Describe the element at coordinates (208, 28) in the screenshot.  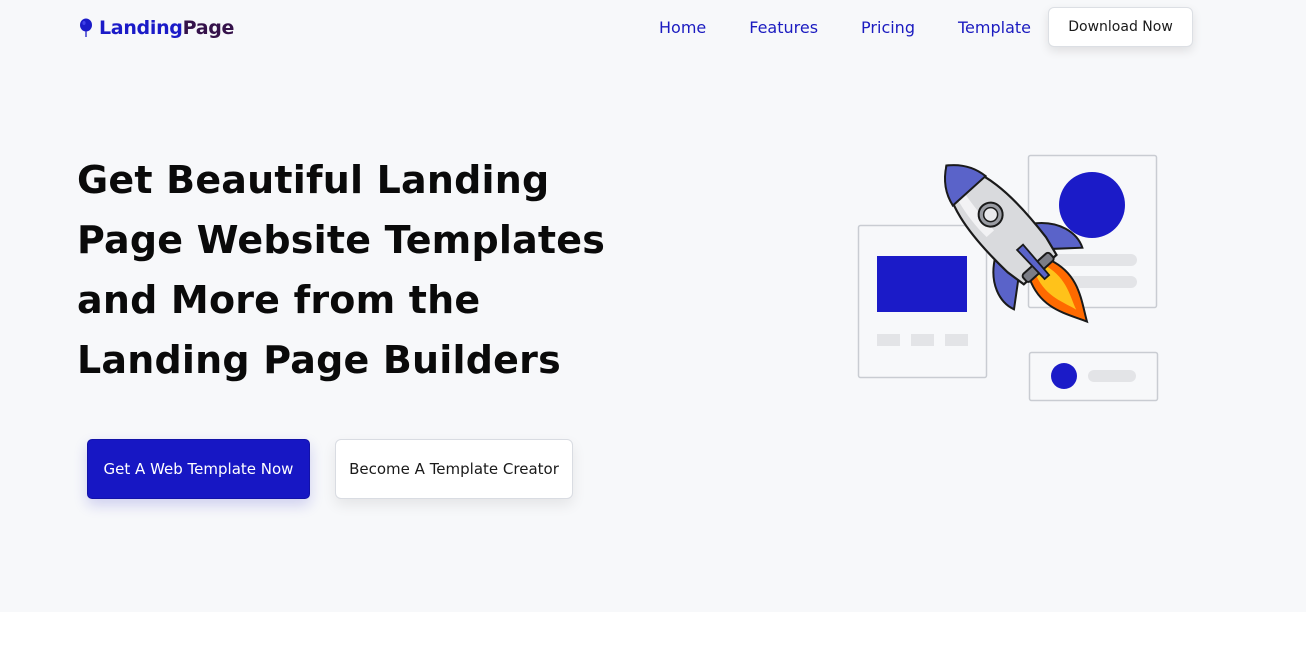
I see `brand-name-part2: Page` at that location.